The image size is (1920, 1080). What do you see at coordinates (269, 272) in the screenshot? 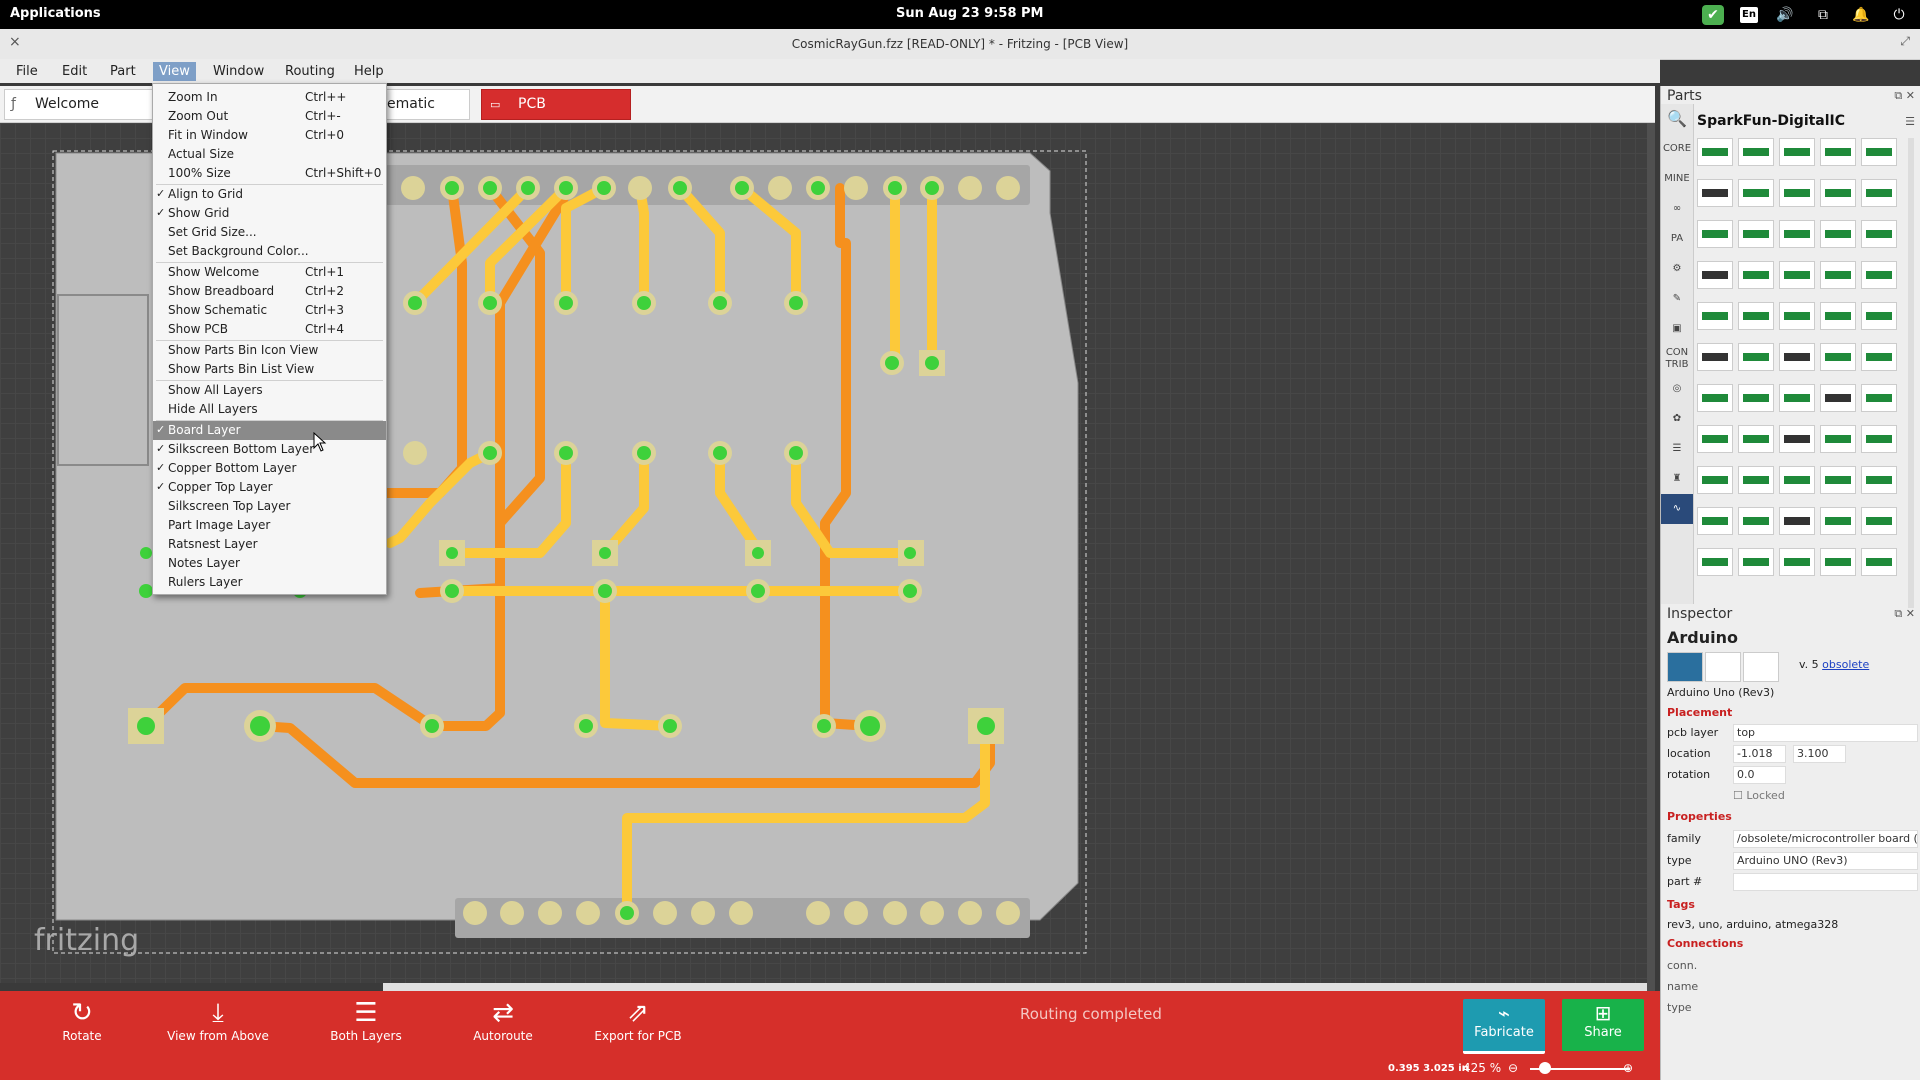
I see `view-menu-item: Show Welcome Ctrl+1` at bounding box center [269, 272].